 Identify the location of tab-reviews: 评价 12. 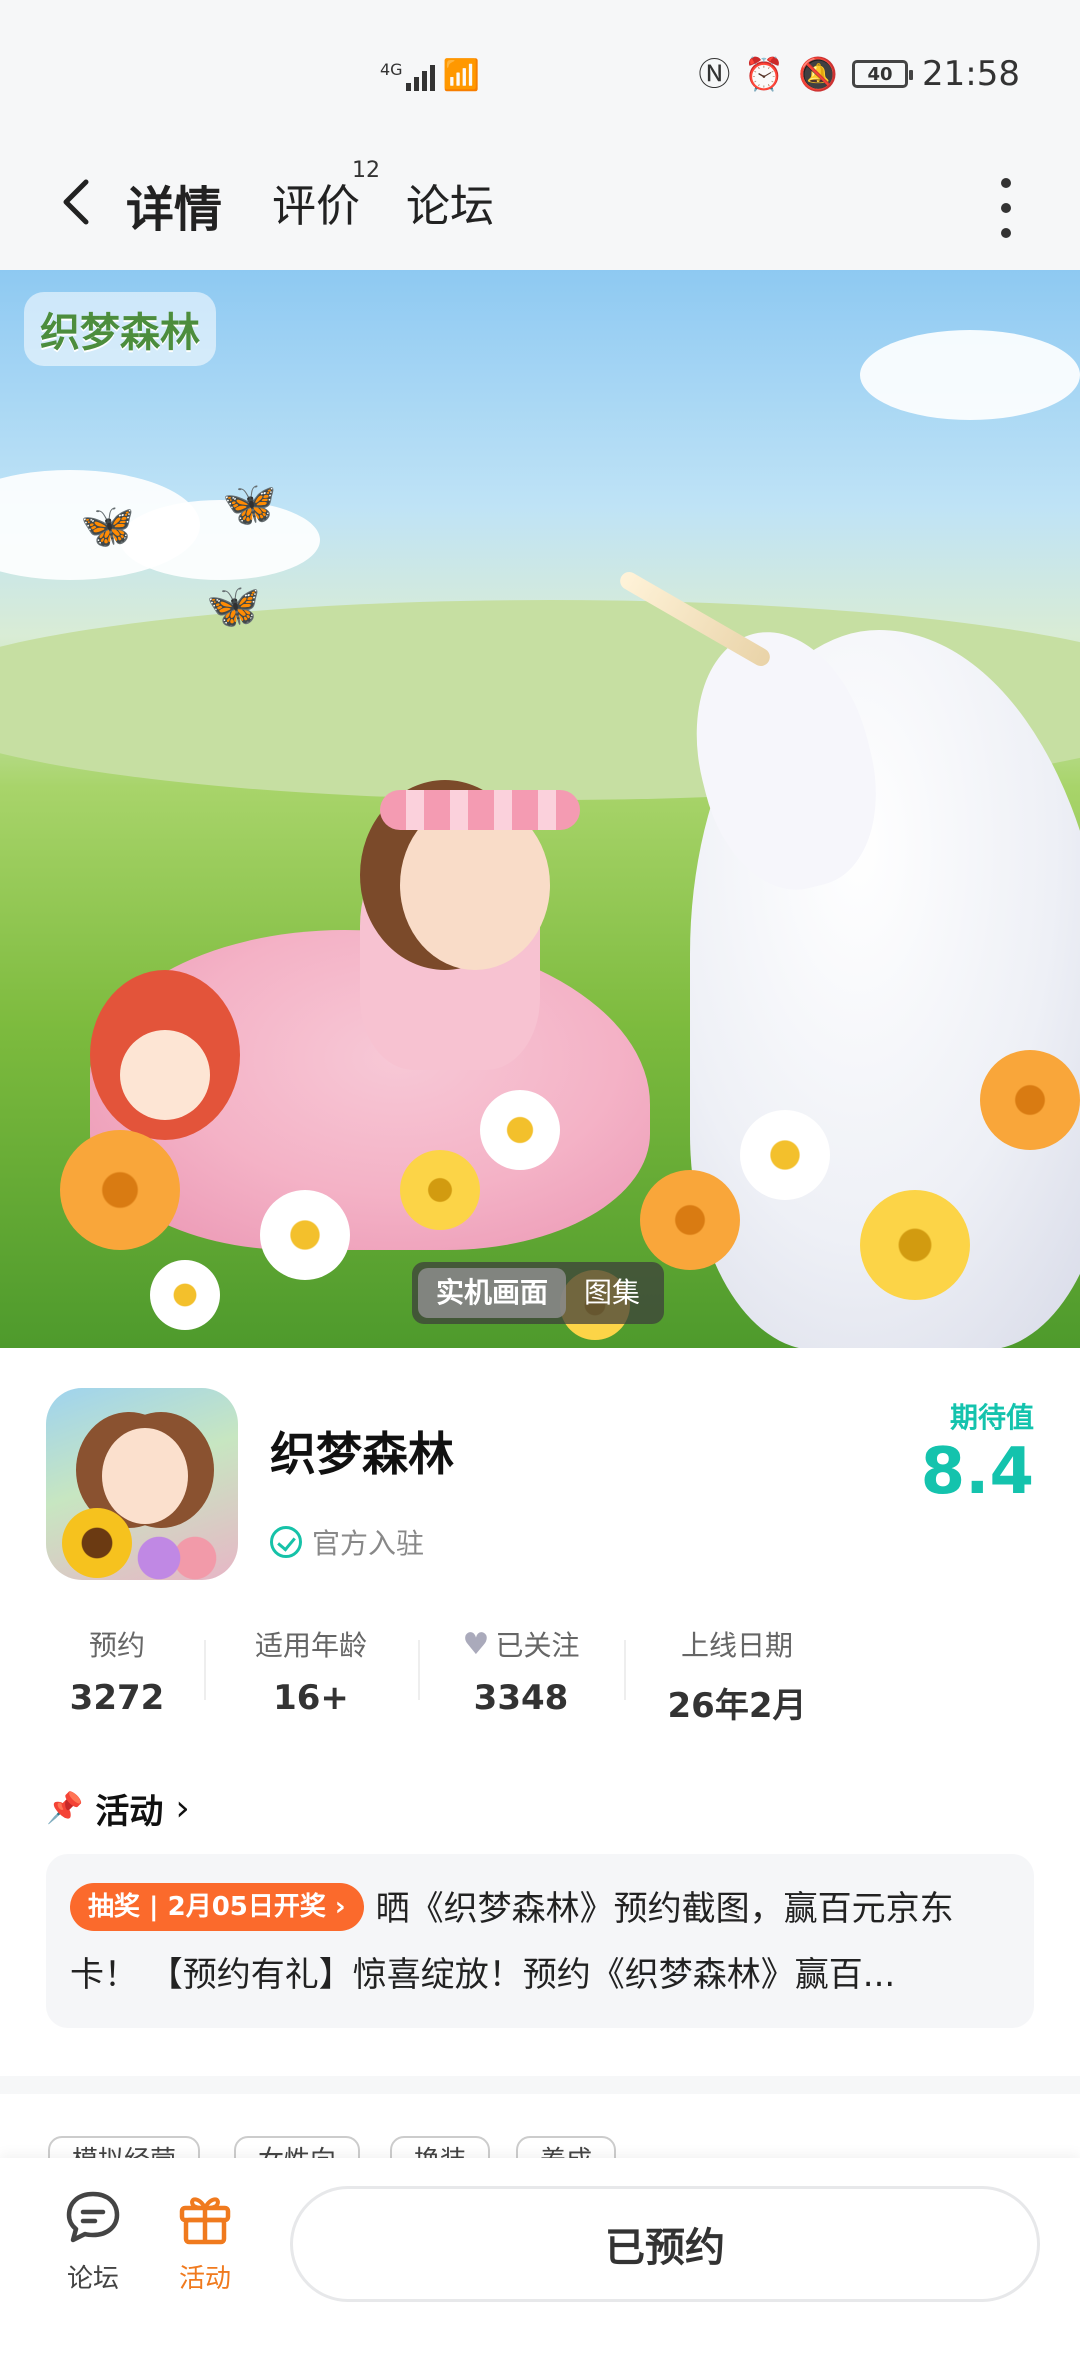
(326, 196).